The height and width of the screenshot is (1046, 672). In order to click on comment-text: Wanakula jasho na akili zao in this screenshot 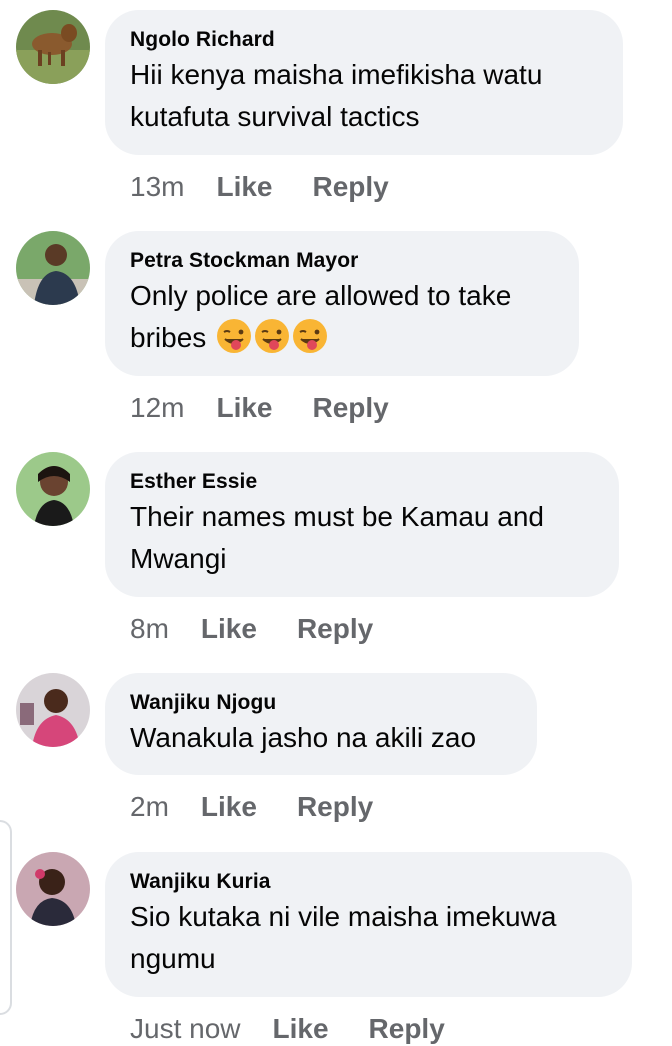, I will do `click(303, 737)`.